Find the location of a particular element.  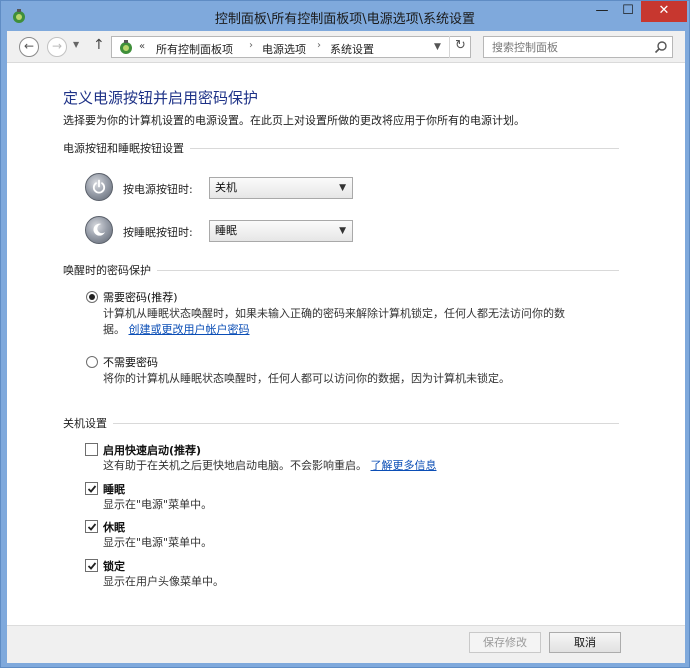

search-box is located at coordinates (578, 47).